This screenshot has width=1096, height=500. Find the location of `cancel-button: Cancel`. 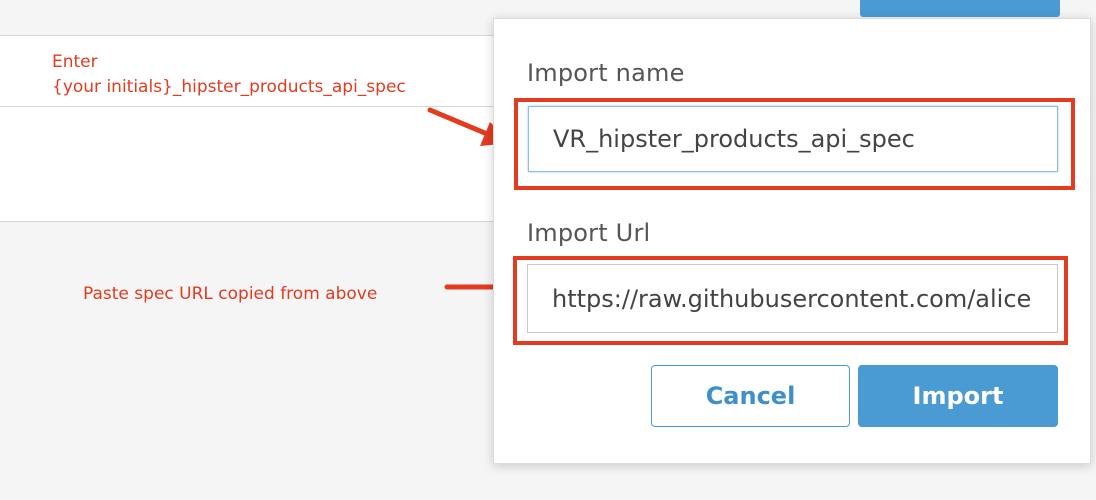

cancel-button: Cancel is located at coordinates (750, 396).